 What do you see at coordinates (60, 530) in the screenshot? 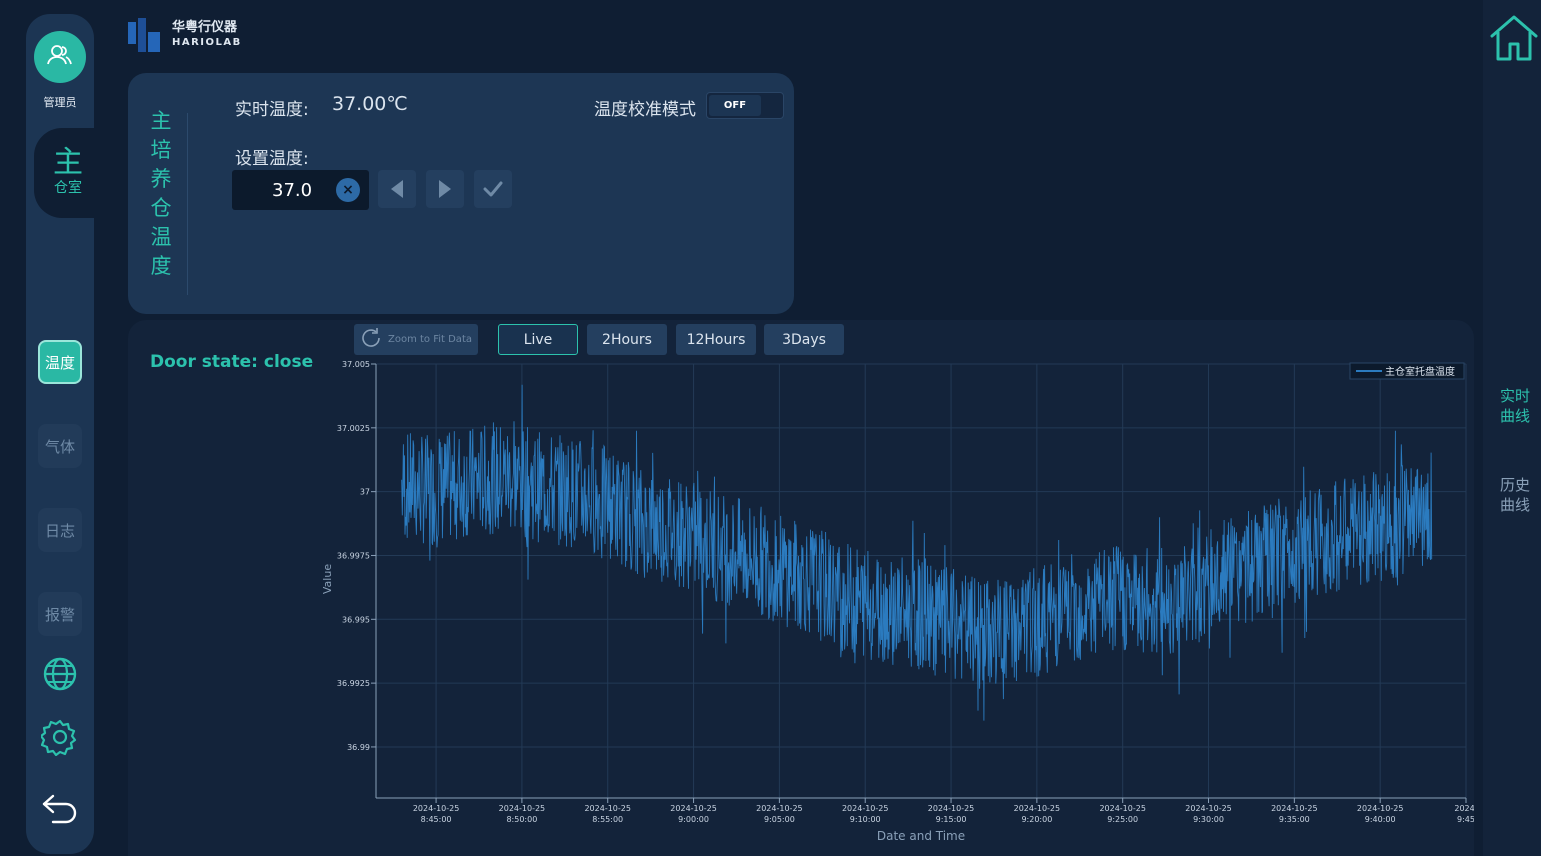
I see `nav-log-button: 日志` at bounding box center [60, 530].